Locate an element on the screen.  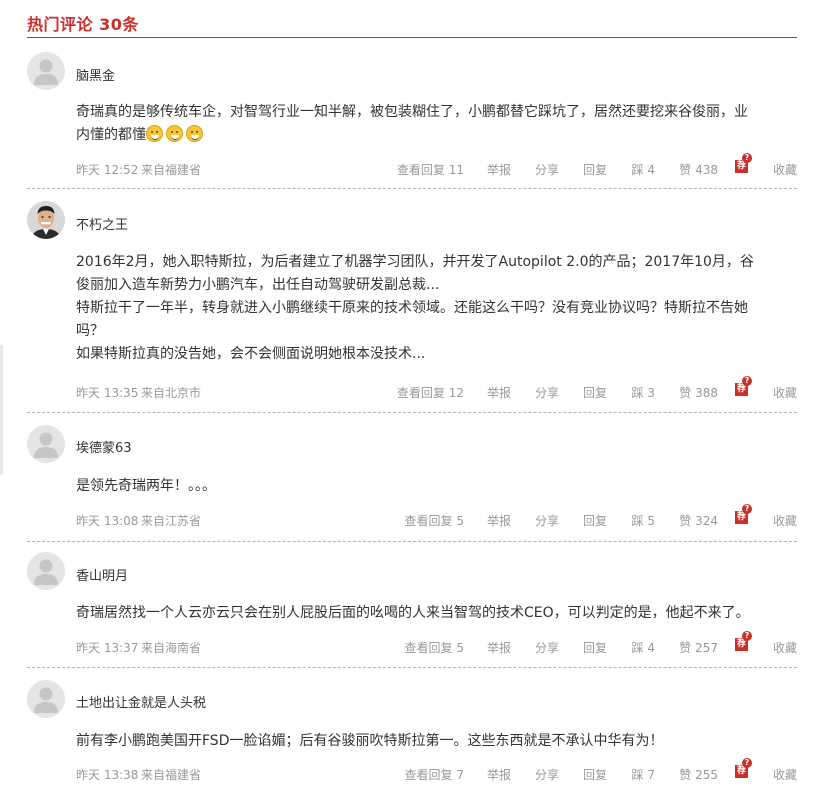
comment-line: 内懂的都懂 is located at coordinates (111, 135).